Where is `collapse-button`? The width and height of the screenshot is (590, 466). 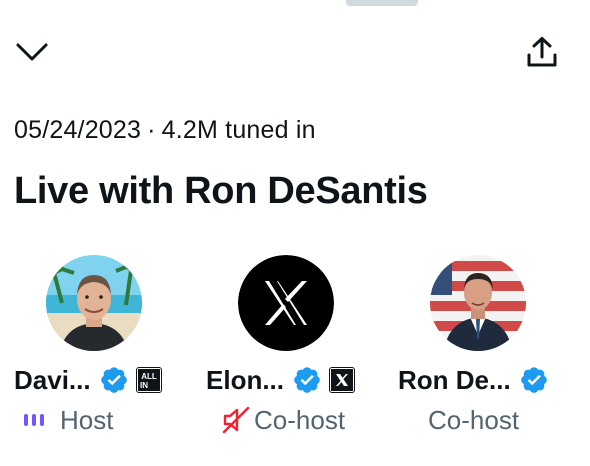 collapse-button is located at coordinates (32, 52).